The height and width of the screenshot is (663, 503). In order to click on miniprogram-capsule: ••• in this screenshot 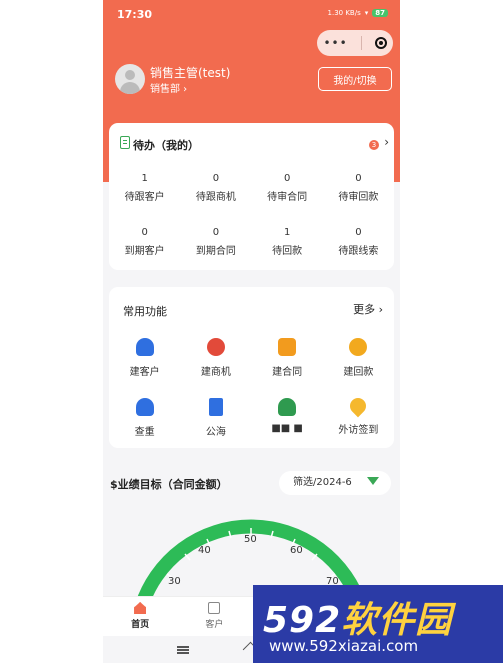, I will do `click(355, 43)`.